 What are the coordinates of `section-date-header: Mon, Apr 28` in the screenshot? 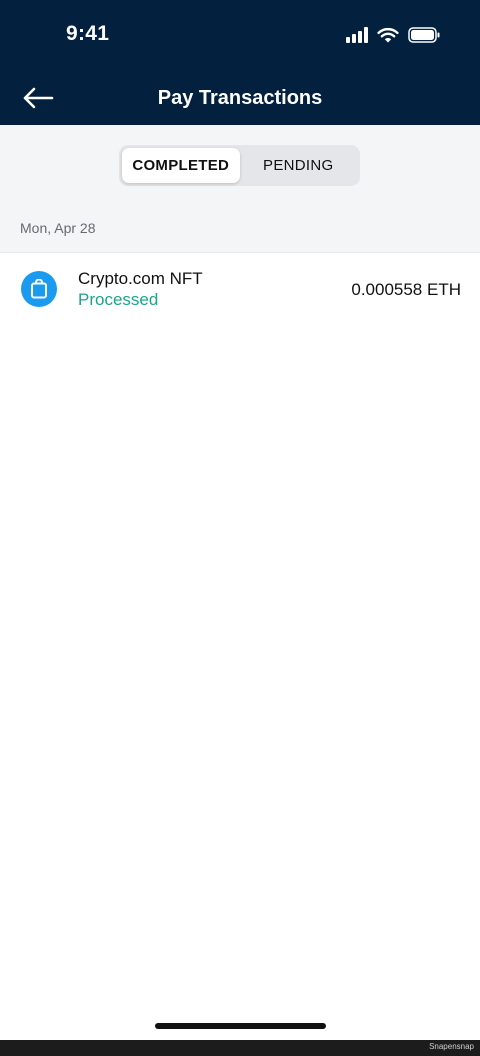 It's located at (58, 228).